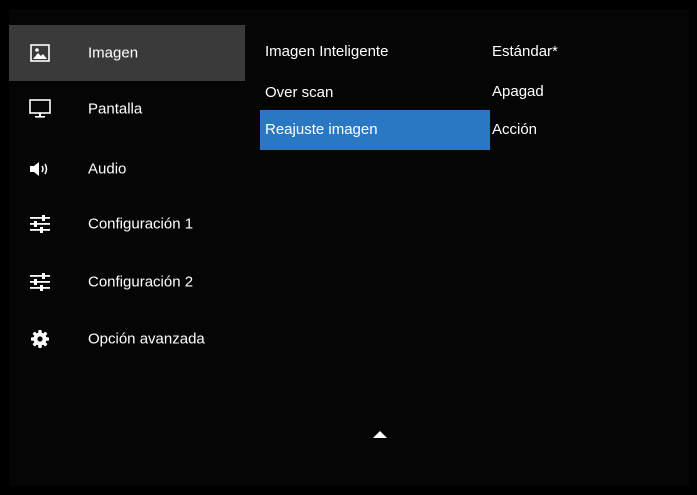 The image size is (697, 495). I want to click on sidebar-item-audio: Audio, so click(127, 169).